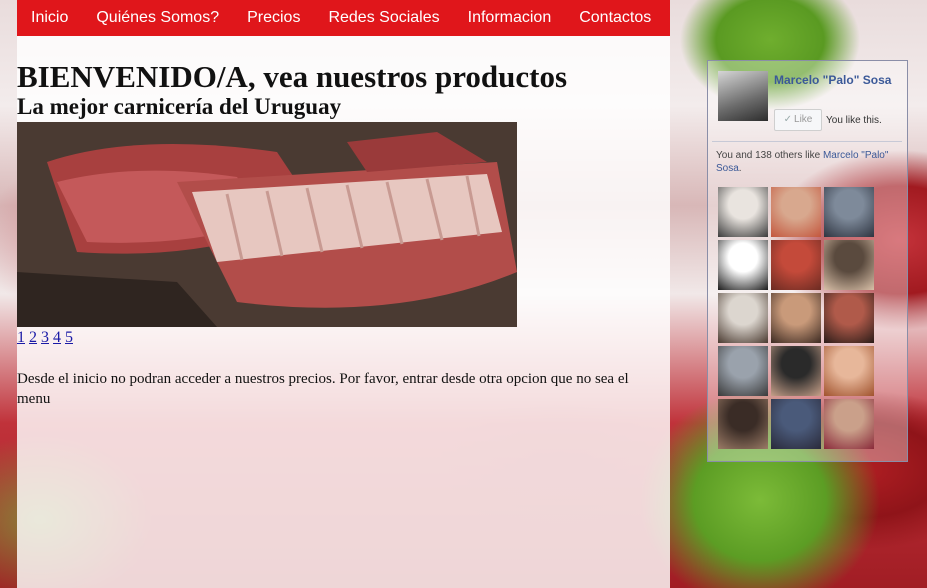 The image size is (927, 588). What do you see at coordinates (615, 18) in the screenshot?
I see `nav-item-contactos: Contactos` at bounding box center [615, 18].